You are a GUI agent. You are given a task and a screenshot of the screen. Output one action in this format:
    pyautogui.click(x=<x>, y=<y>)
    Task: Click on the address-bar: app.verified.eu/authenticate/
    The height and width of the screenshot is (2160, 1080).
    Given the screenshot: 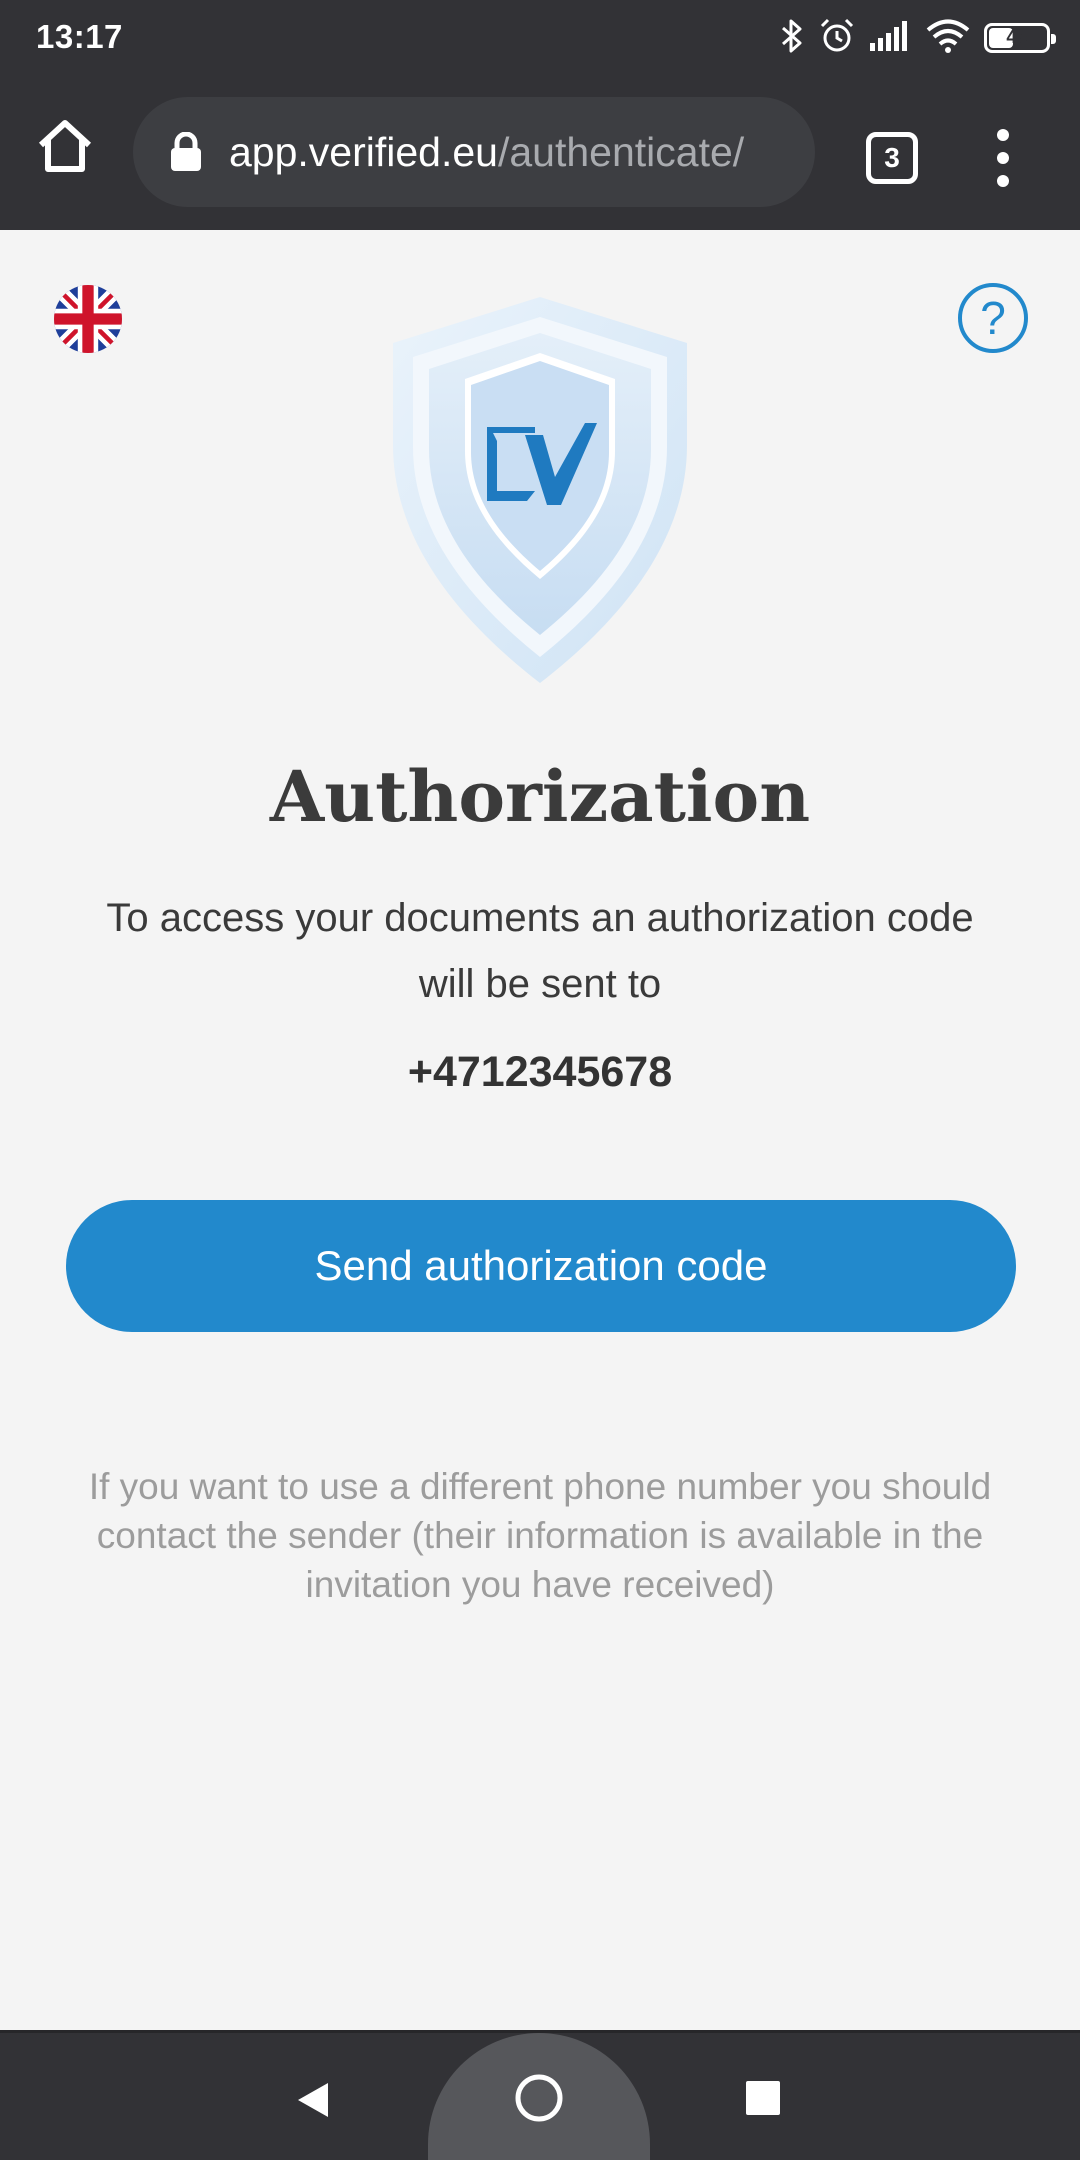 What is the action you would take?
    pyautogui.click(x=474, y=152)
    